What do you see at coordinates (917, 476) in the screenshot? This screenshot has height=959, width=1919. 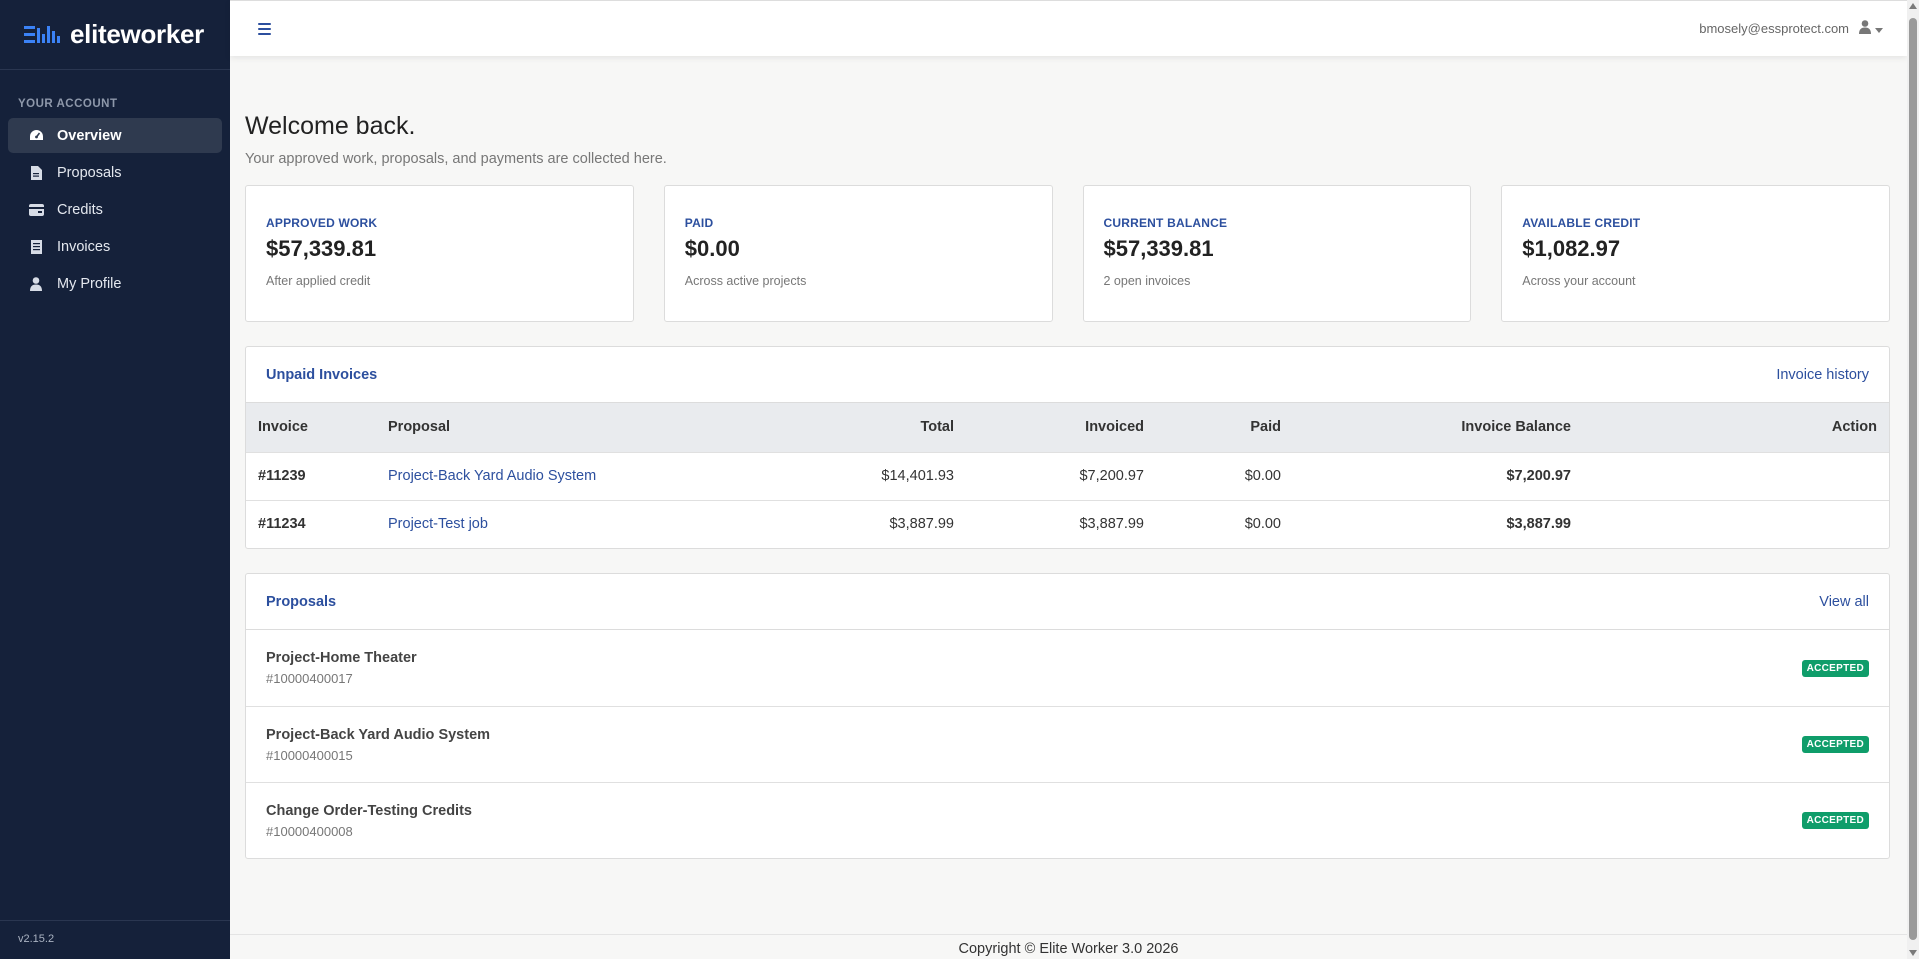 I see `total-cell: $14,401.93` at bounding box center [917, 476].